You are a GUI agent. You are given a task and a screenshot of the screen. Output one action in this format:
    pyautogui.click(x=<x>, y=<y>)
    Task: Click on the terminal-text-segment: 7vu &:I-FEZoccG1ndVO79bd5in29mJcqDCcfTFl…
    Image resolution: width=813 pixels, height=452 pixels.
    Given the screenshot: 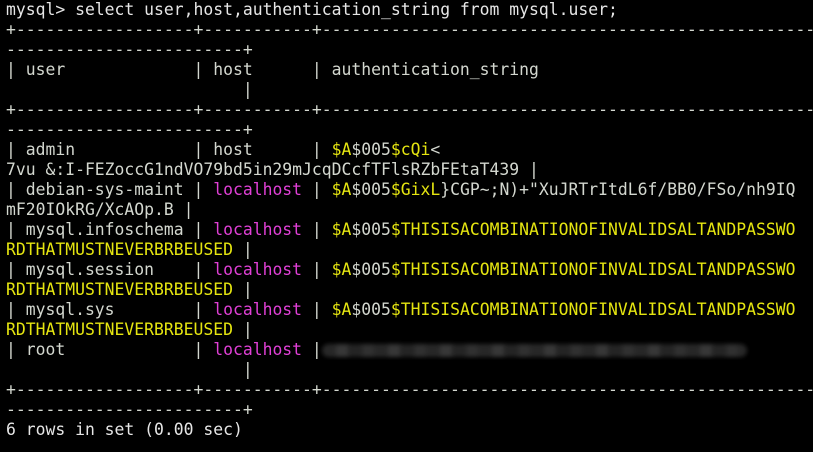 What is the action you would take?
    pyautogui.click(x=272, y=169)
    